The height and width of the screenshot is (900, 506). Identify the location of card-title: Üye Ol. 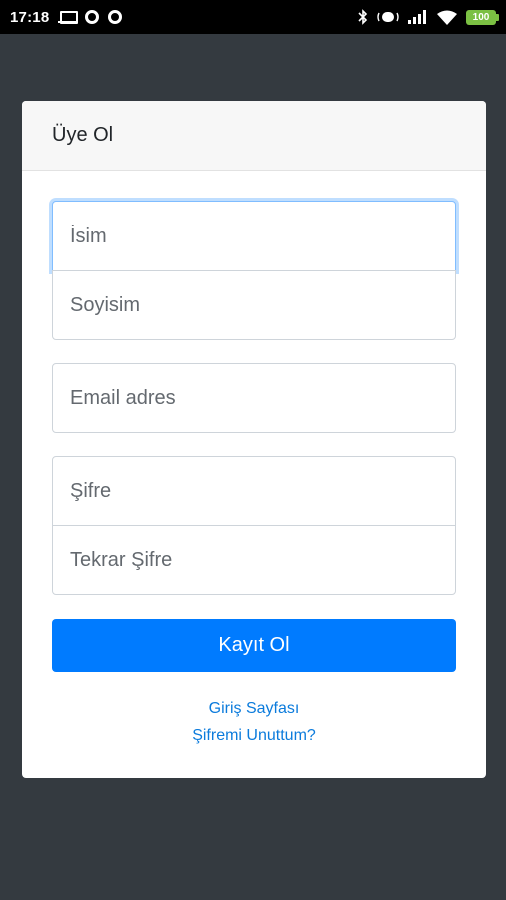
(83, 135).